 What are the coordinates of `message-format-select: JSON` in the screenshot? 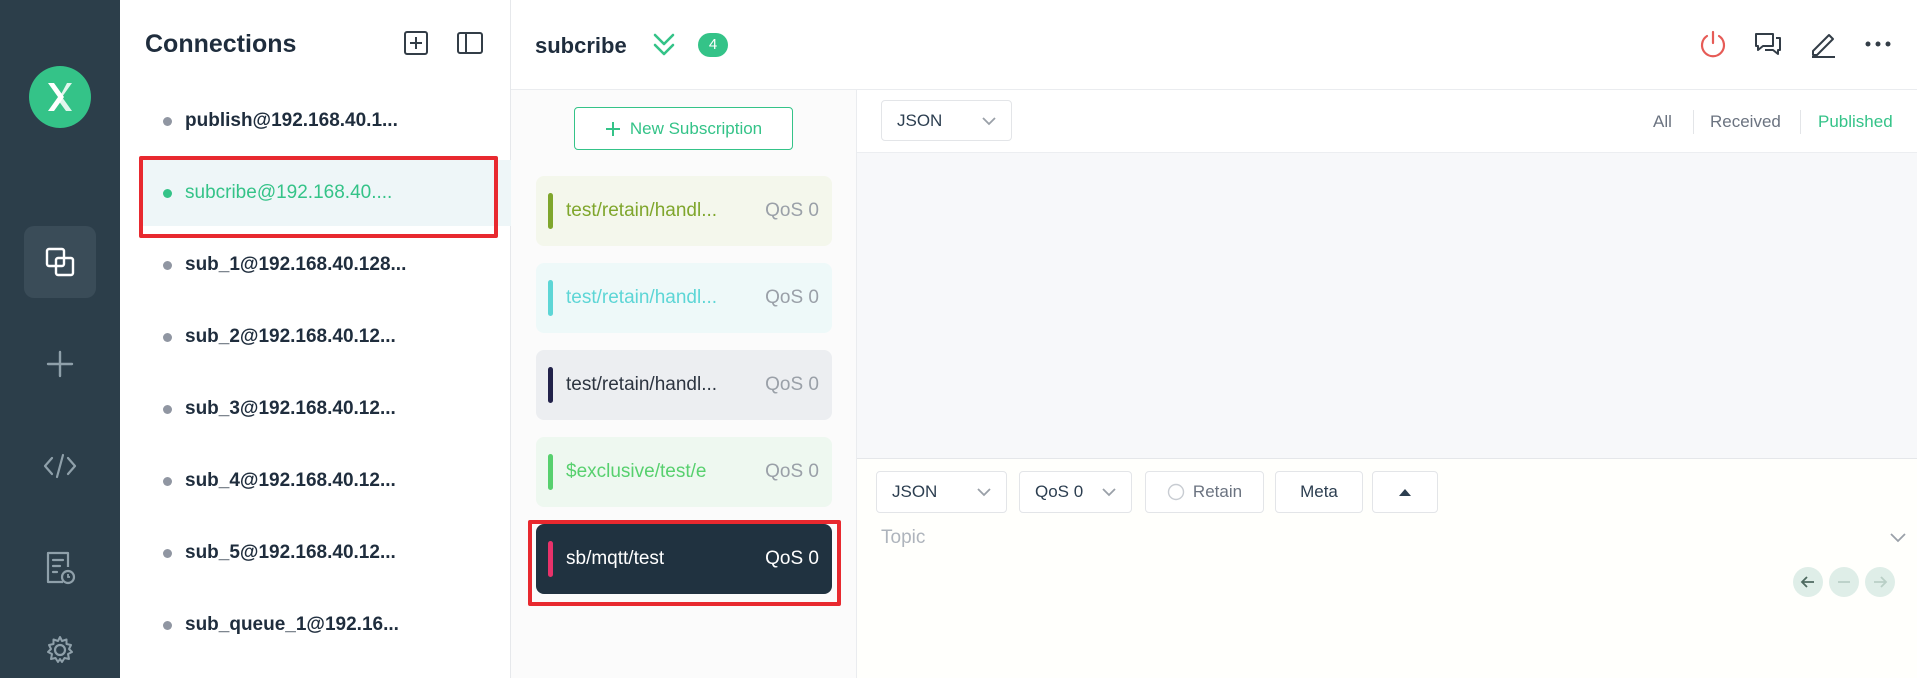 It's located at (946, 120).